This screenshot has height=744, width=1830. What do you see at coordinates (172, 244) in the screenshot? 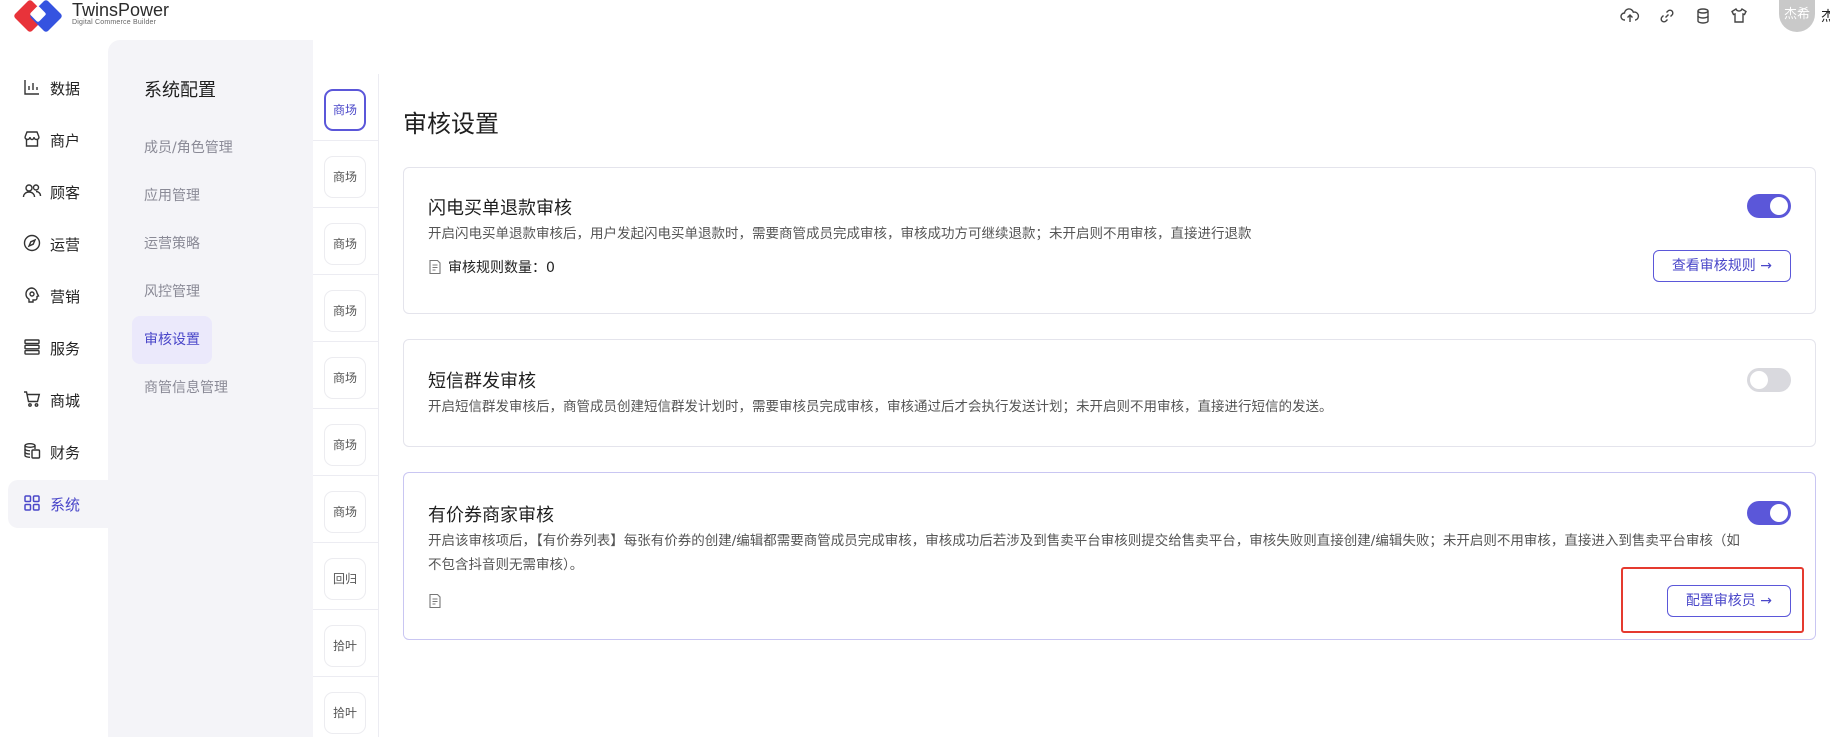
I see `sub-item-operation-strategy: 运营策略` at bounding box center [172, 244].